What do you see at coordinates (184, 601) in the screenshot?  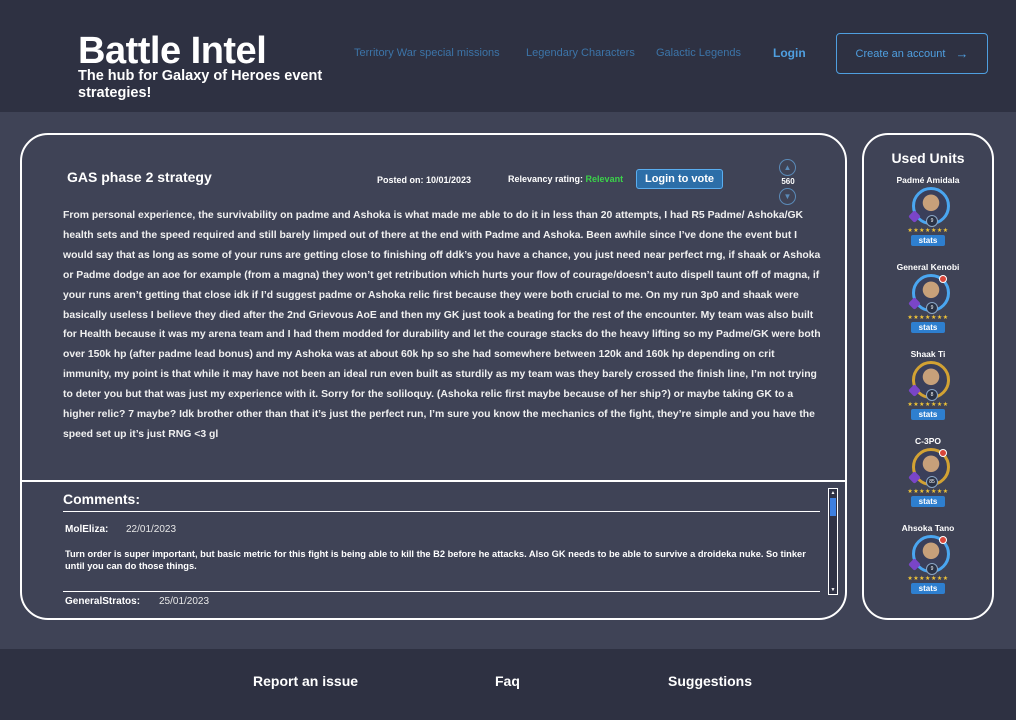 I see `comment-date: 25/01/2023` at bounding box center [184, 601].